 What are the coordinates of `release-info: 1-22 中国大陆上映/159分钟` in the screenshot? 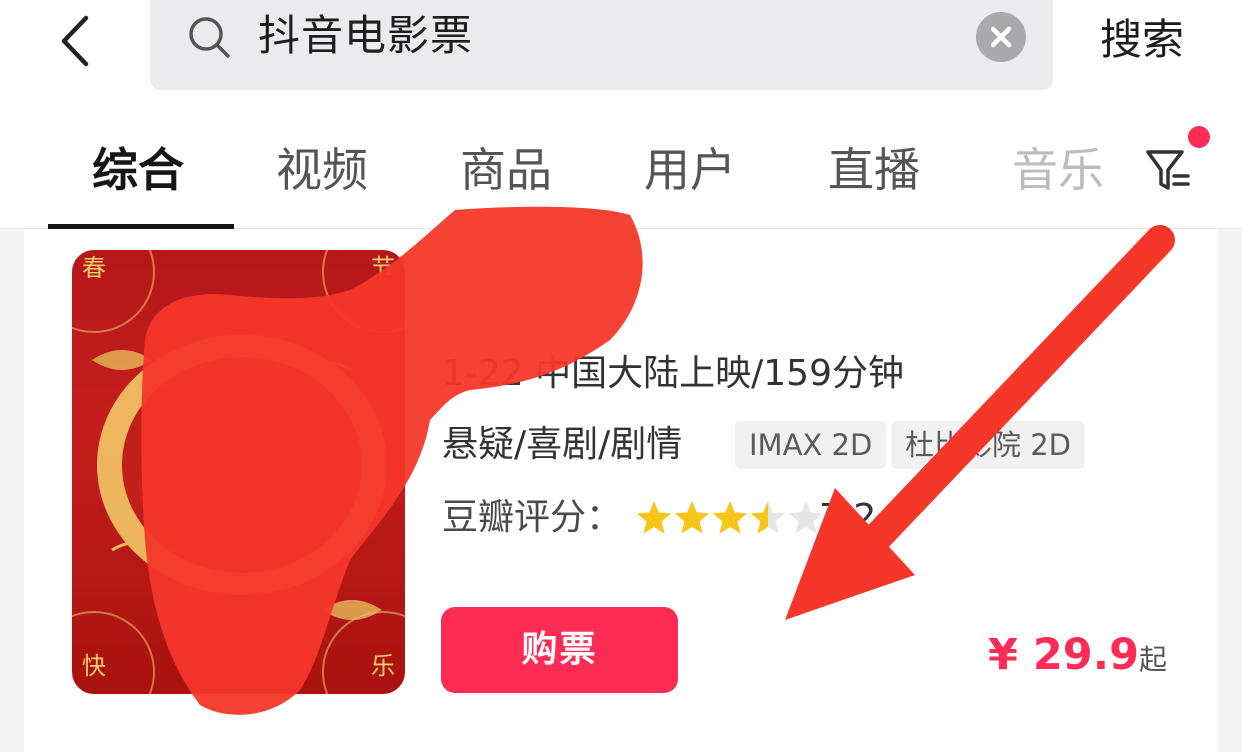 It's located at (673, 373).